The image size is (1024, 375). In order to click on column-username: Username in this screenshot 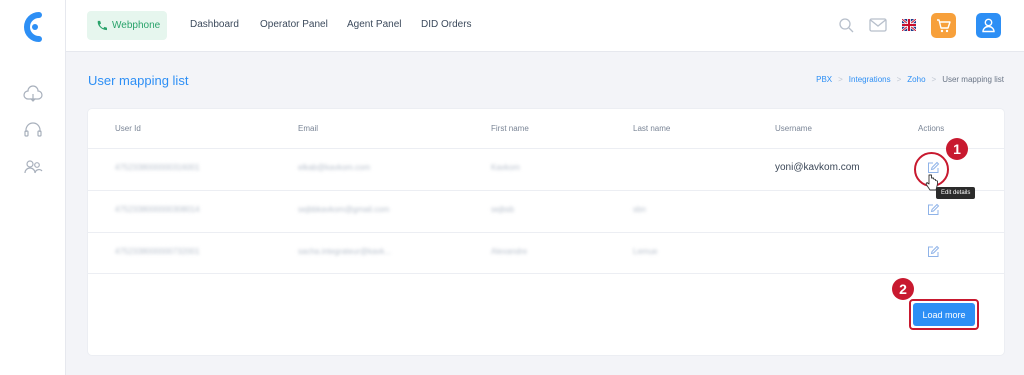, I will do `click(793, 128)`.